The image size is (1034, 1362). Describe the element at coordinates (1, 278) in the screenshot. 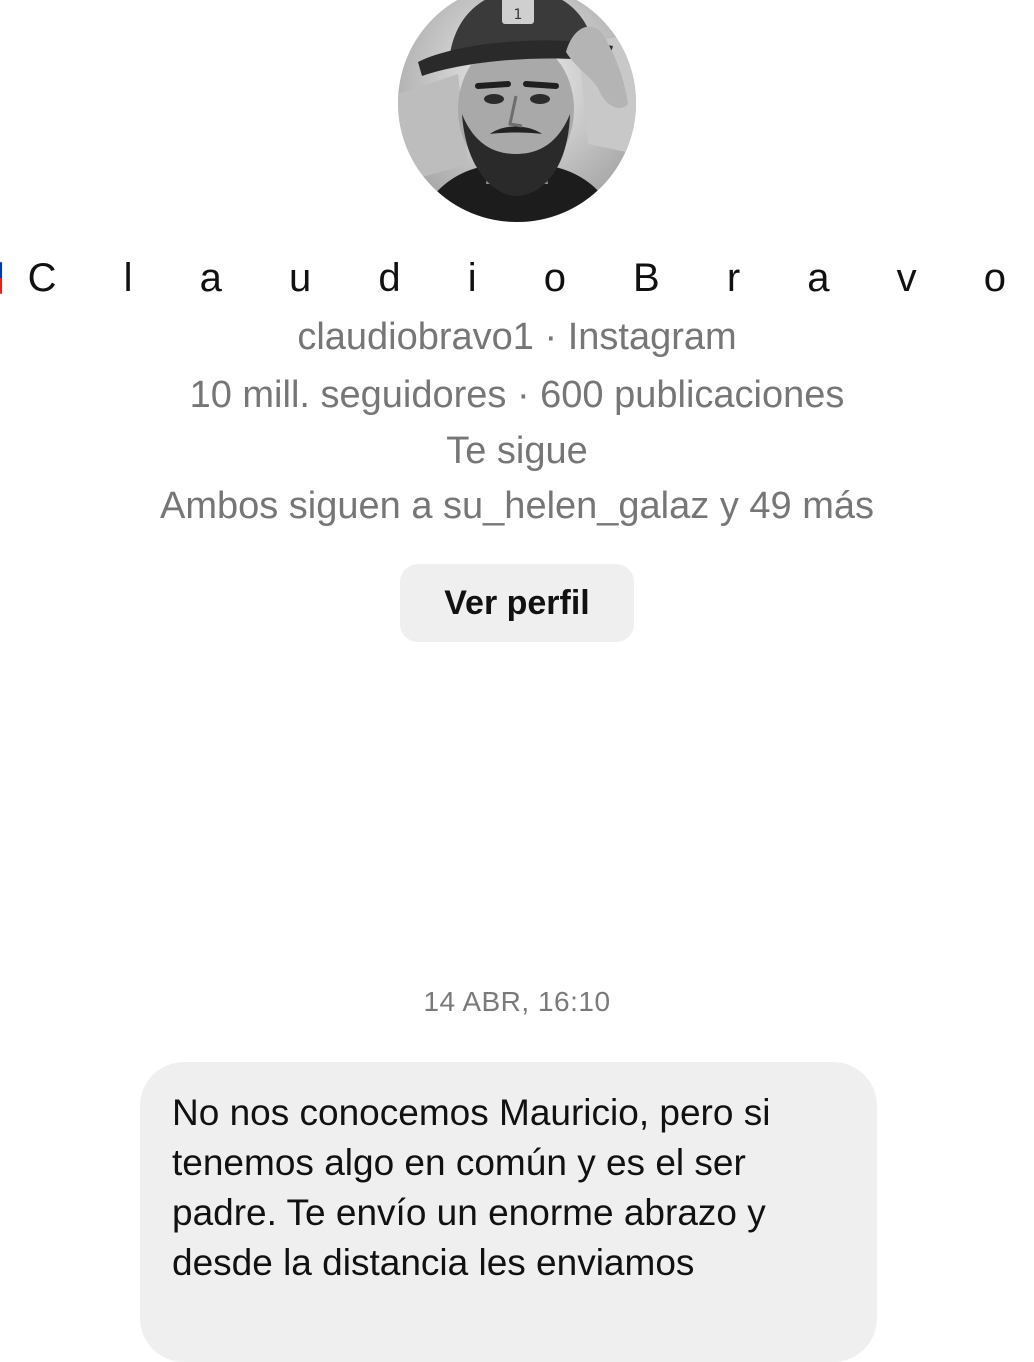

I see `chile-flag-icon` at that location.